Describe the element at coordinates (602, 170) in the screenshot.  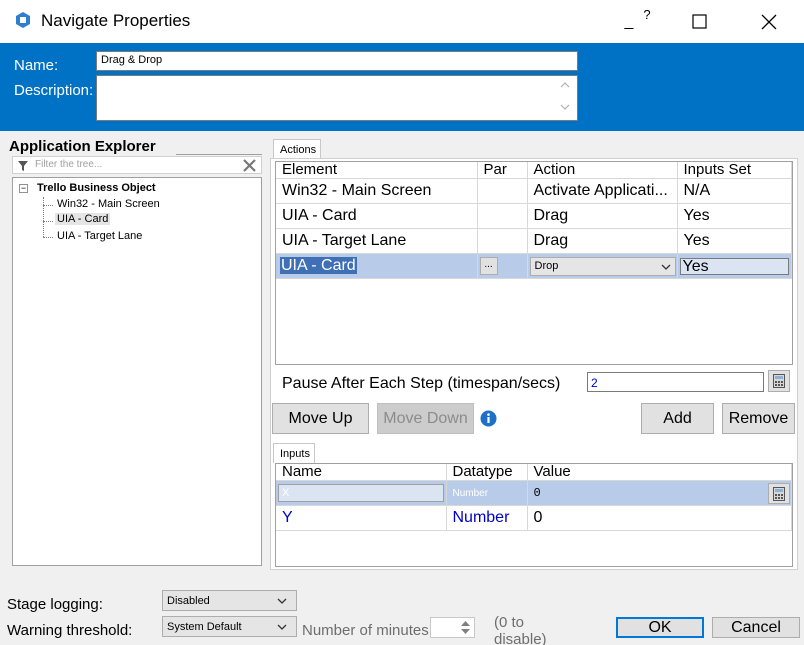
I see `col-action: Action` at that location.